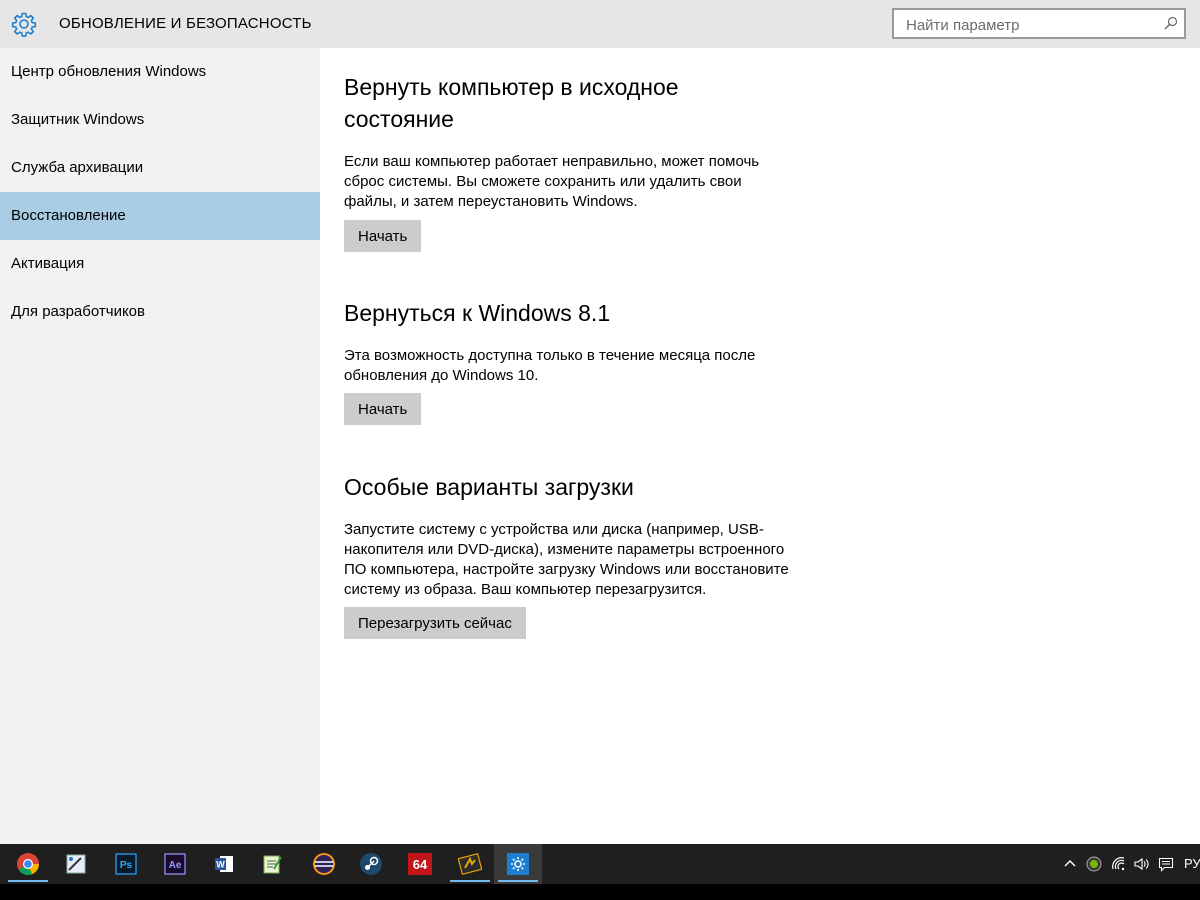 Image resolution: width=1200 pixels, height=900 pixels. I want to click on taskbar-app-photoshop: Ps, so click(126, 864).